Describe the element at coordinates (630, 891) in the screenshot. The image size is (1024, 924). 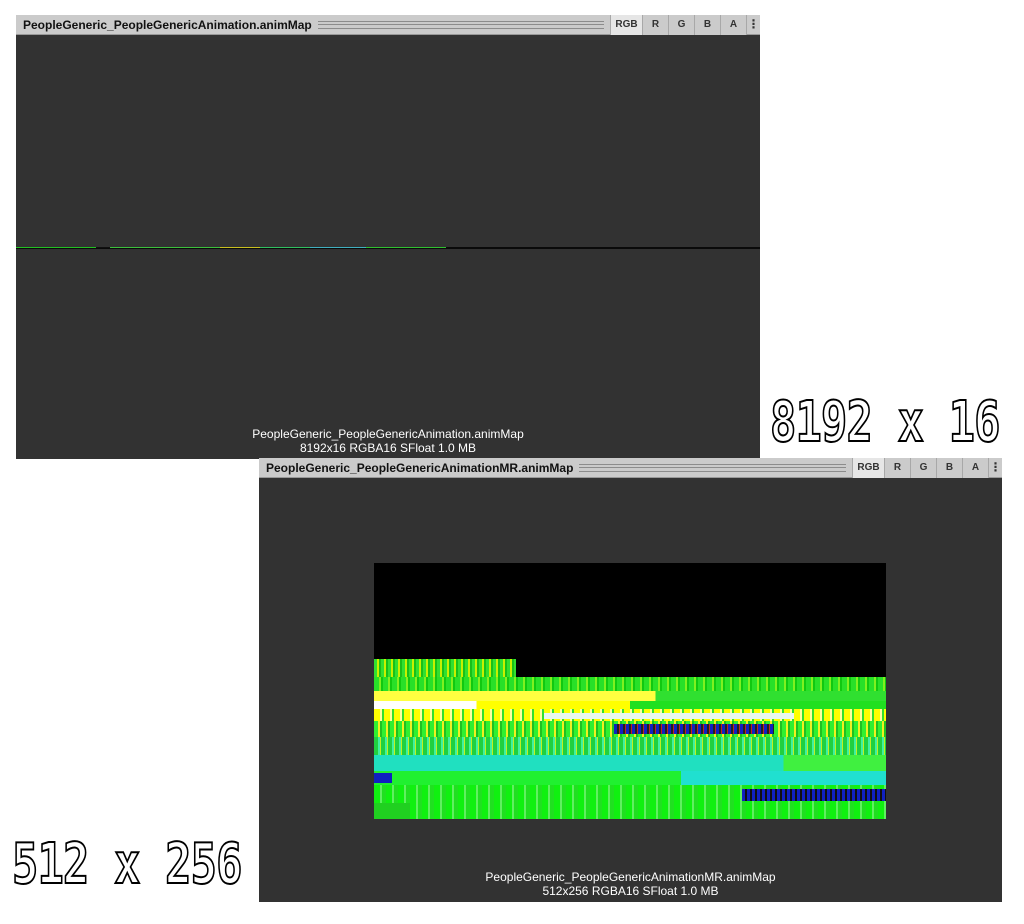
I see `texture-detail: 512x256 RGBA16 SFloat 1.0 MB` at that location.